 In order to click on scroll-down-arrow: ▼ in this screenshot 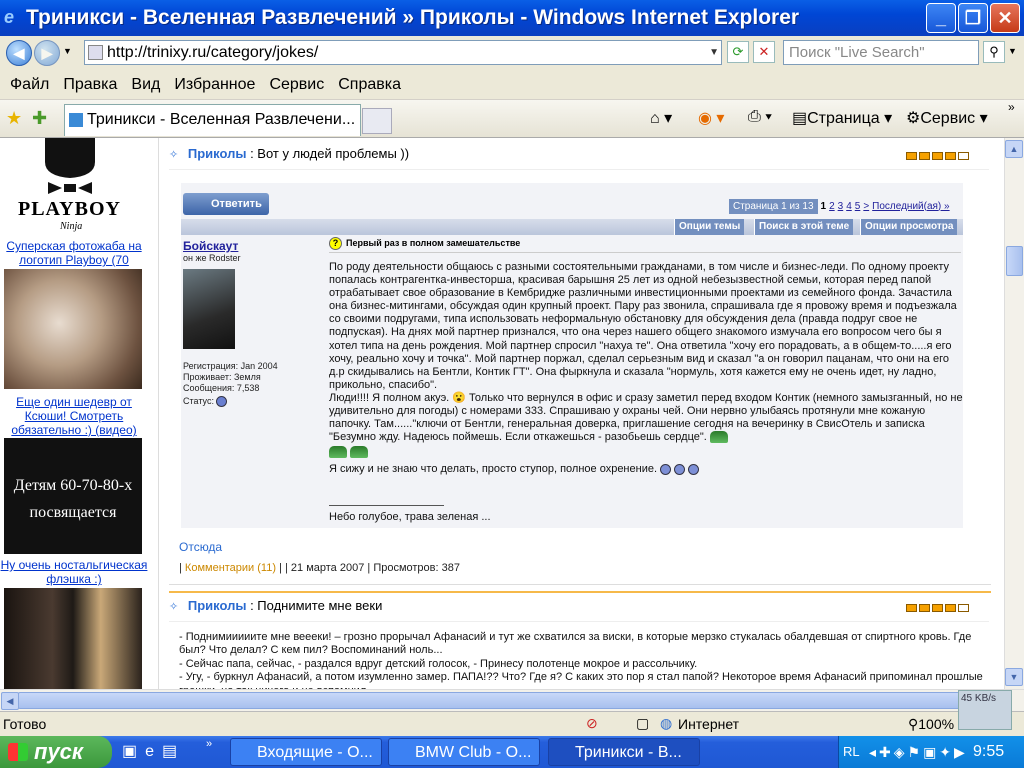, I will do `click(1014, 677)`.